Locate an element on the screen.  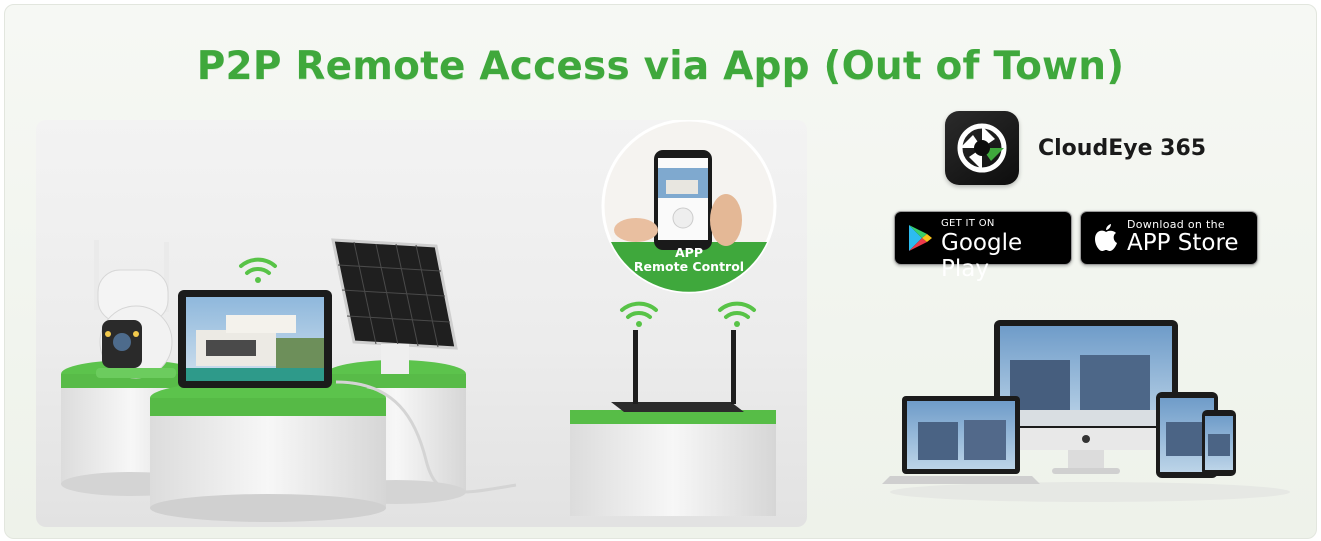
google-play-icon is located at coordinates (920, 238).